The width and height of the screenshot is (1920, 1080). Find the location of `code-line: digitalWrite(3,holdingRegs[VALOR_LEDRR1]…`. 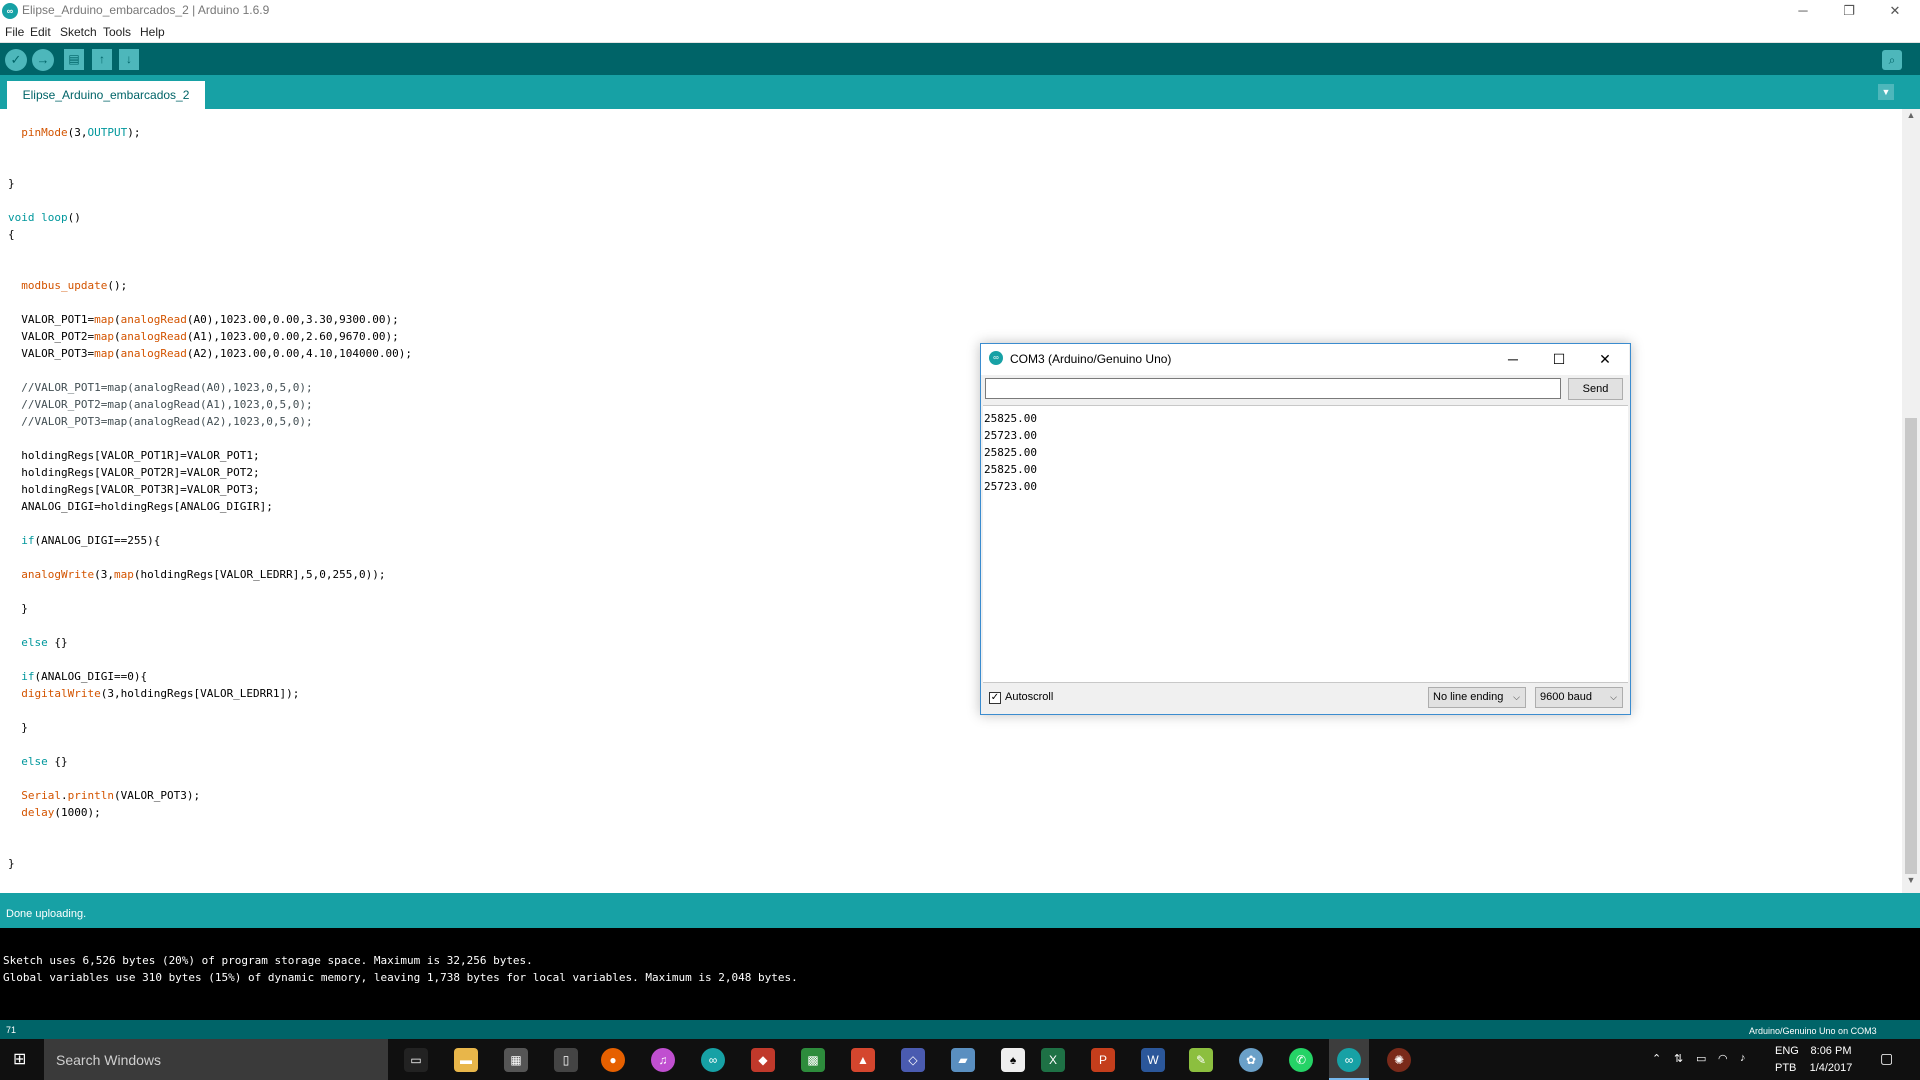

code-line: digitalWrite(3,holdingRegs[VALOR_LEDRR1]… is located at coordinates (153, 693).